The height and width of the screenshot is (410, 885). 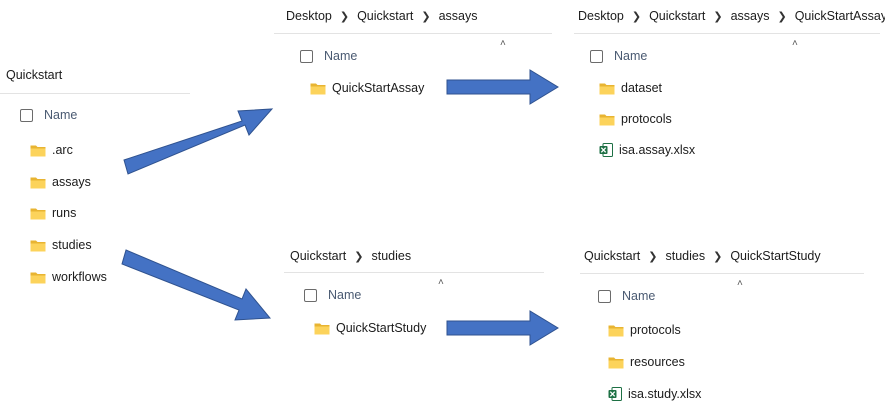 I want to click on list-item: studies, so click(x=61, y=245).